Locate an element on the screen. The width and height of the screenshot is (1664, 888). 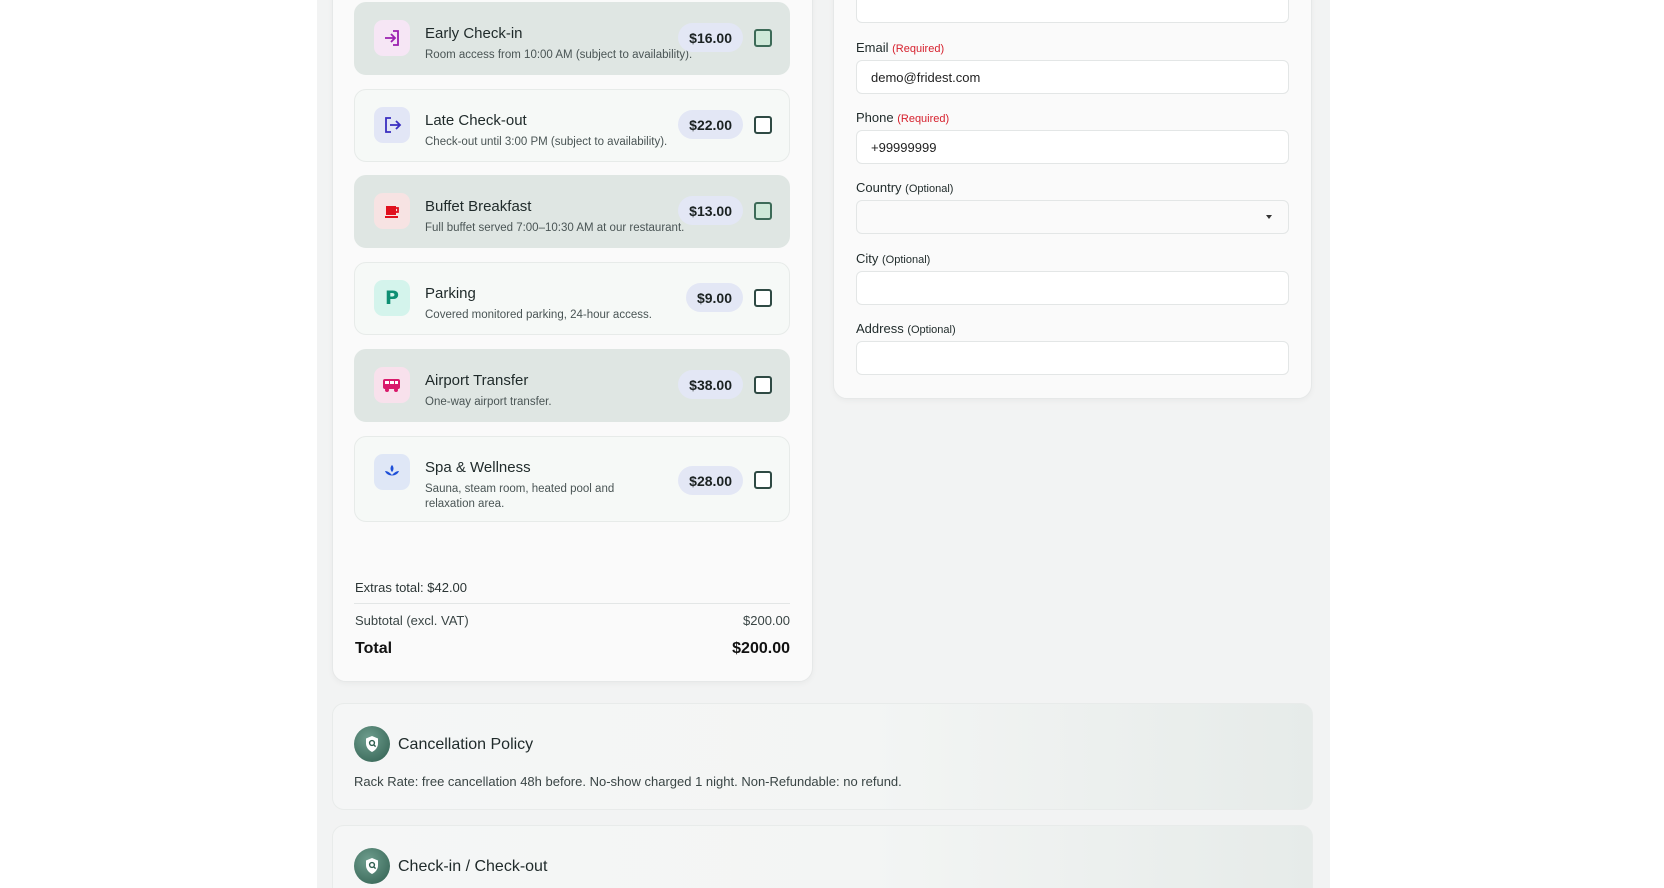
extra-name: Spa & Wellness is located at coordinates (478, 467).